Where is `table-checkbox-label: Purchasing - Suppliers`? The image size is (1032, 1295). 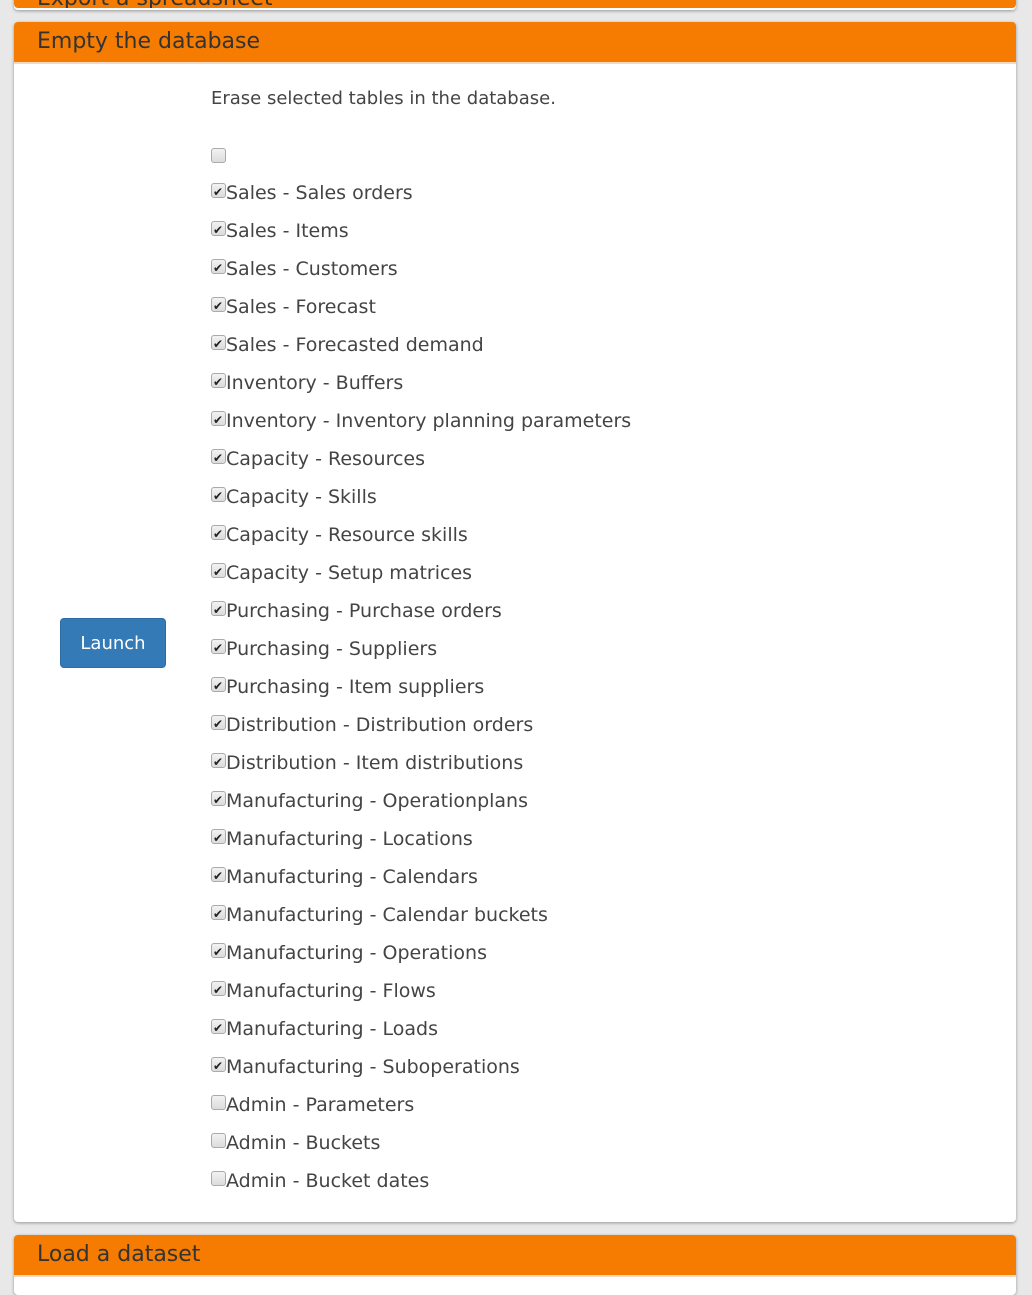 table-checkbox-label: Purchasing - Suppliers is located at coordinates (331, 649).